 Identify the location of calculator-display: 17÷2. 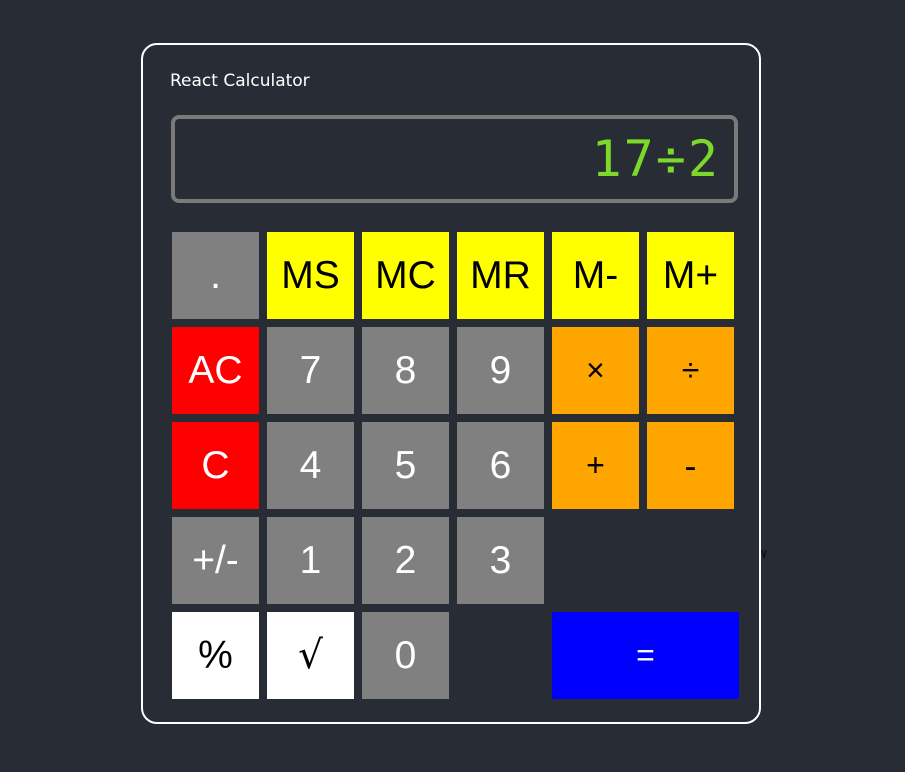
(454, 159).